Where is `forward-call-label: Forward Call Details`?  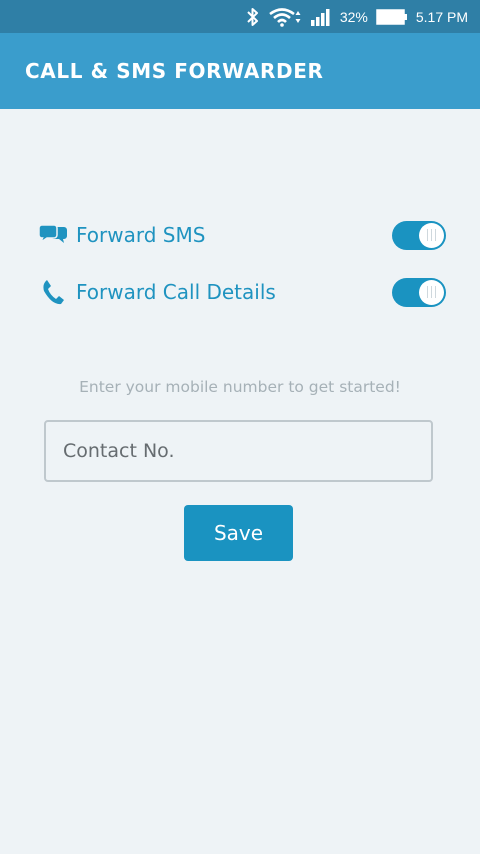 forward-call-label: Forward Call Details is located at coordinates (176, 292).